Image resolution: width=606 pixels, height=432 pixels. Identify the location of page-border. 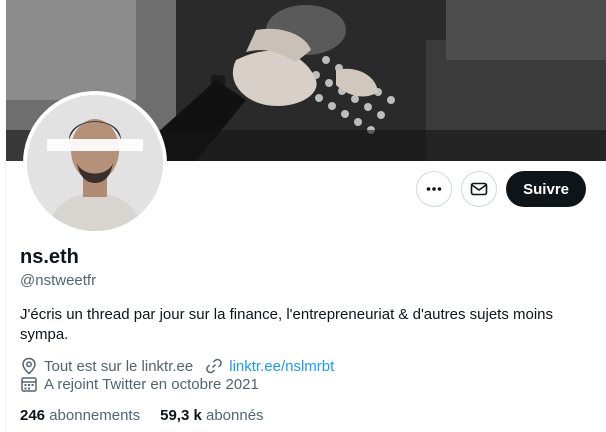
(5, 296).